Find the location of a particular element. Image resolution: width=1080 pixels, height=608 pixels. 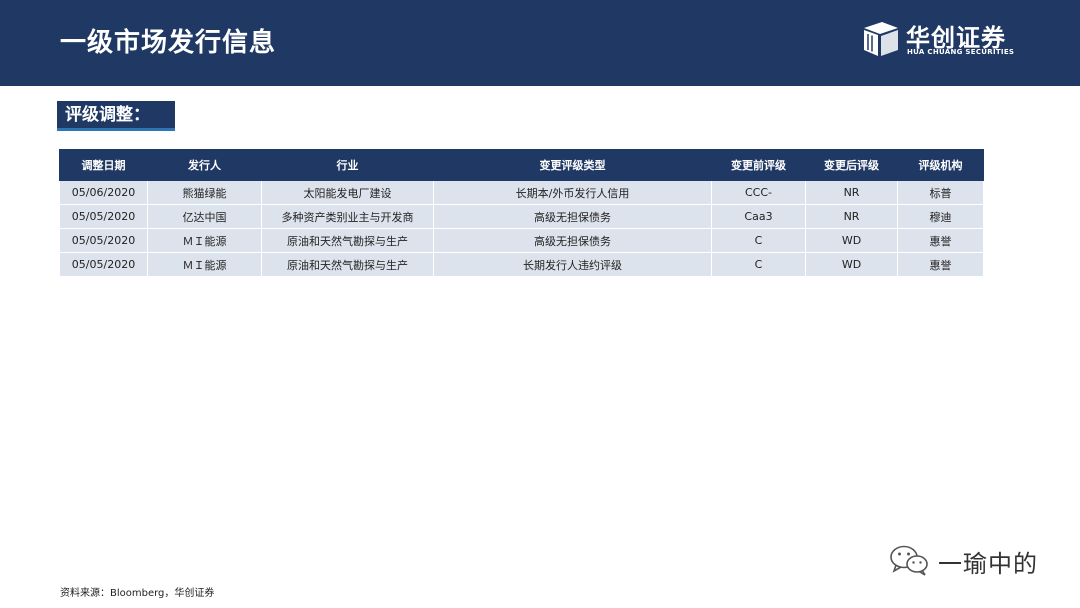

table-cell: 太阳能发电厂建设 is located at coordinates (347, 192).